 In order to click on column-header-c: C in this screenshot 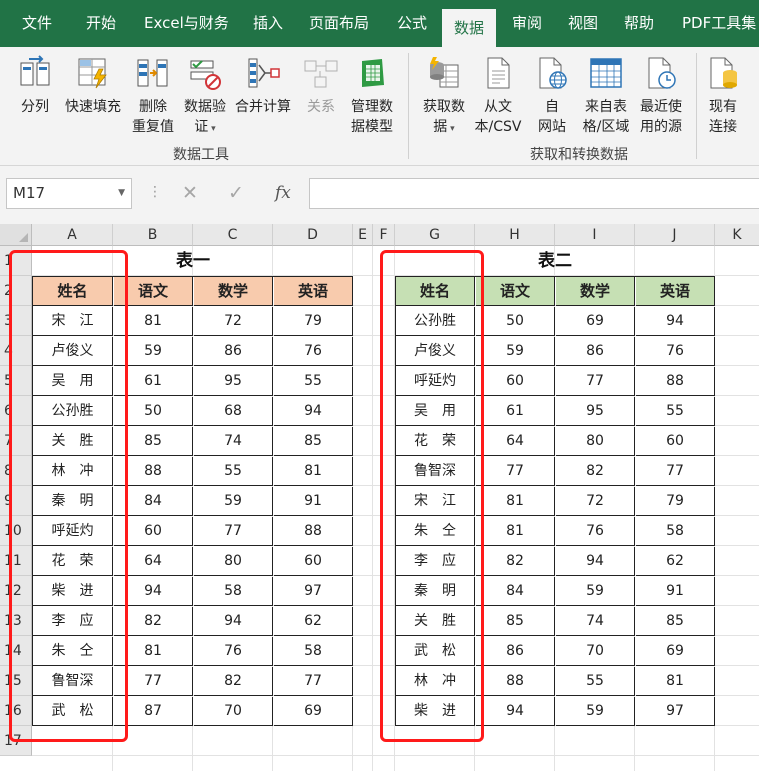, I will do `click(233, 235)`.